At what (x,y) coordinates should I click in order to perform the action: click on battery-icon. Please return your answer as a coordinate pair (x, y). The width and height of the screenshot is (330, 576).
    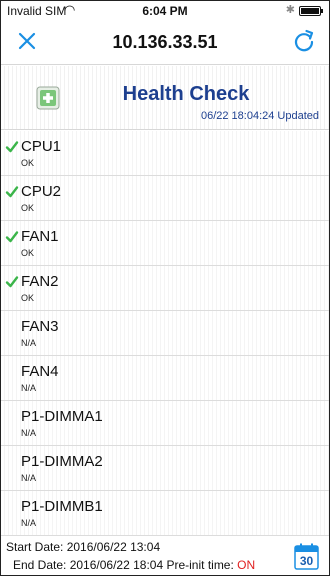
    Looking at the image, I should click on (311, 11).